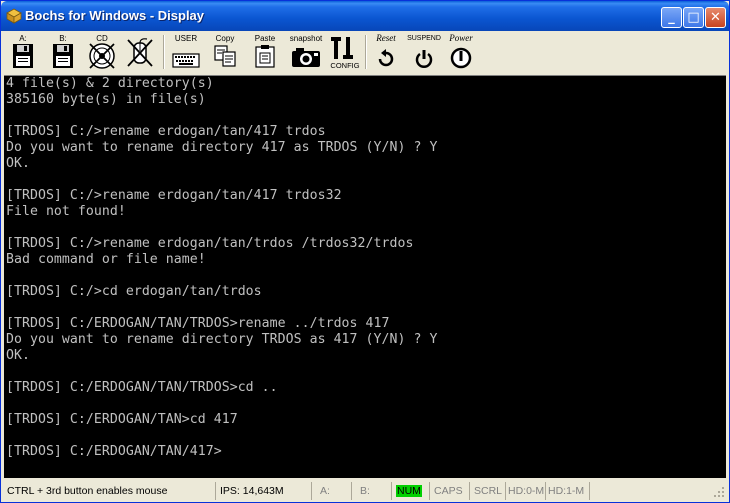 Image resolution: width=730 pixels, height=503 pixels. Describe the element at coordinates (386, 58) in the screenshot. I see `reset-icon` at that location.